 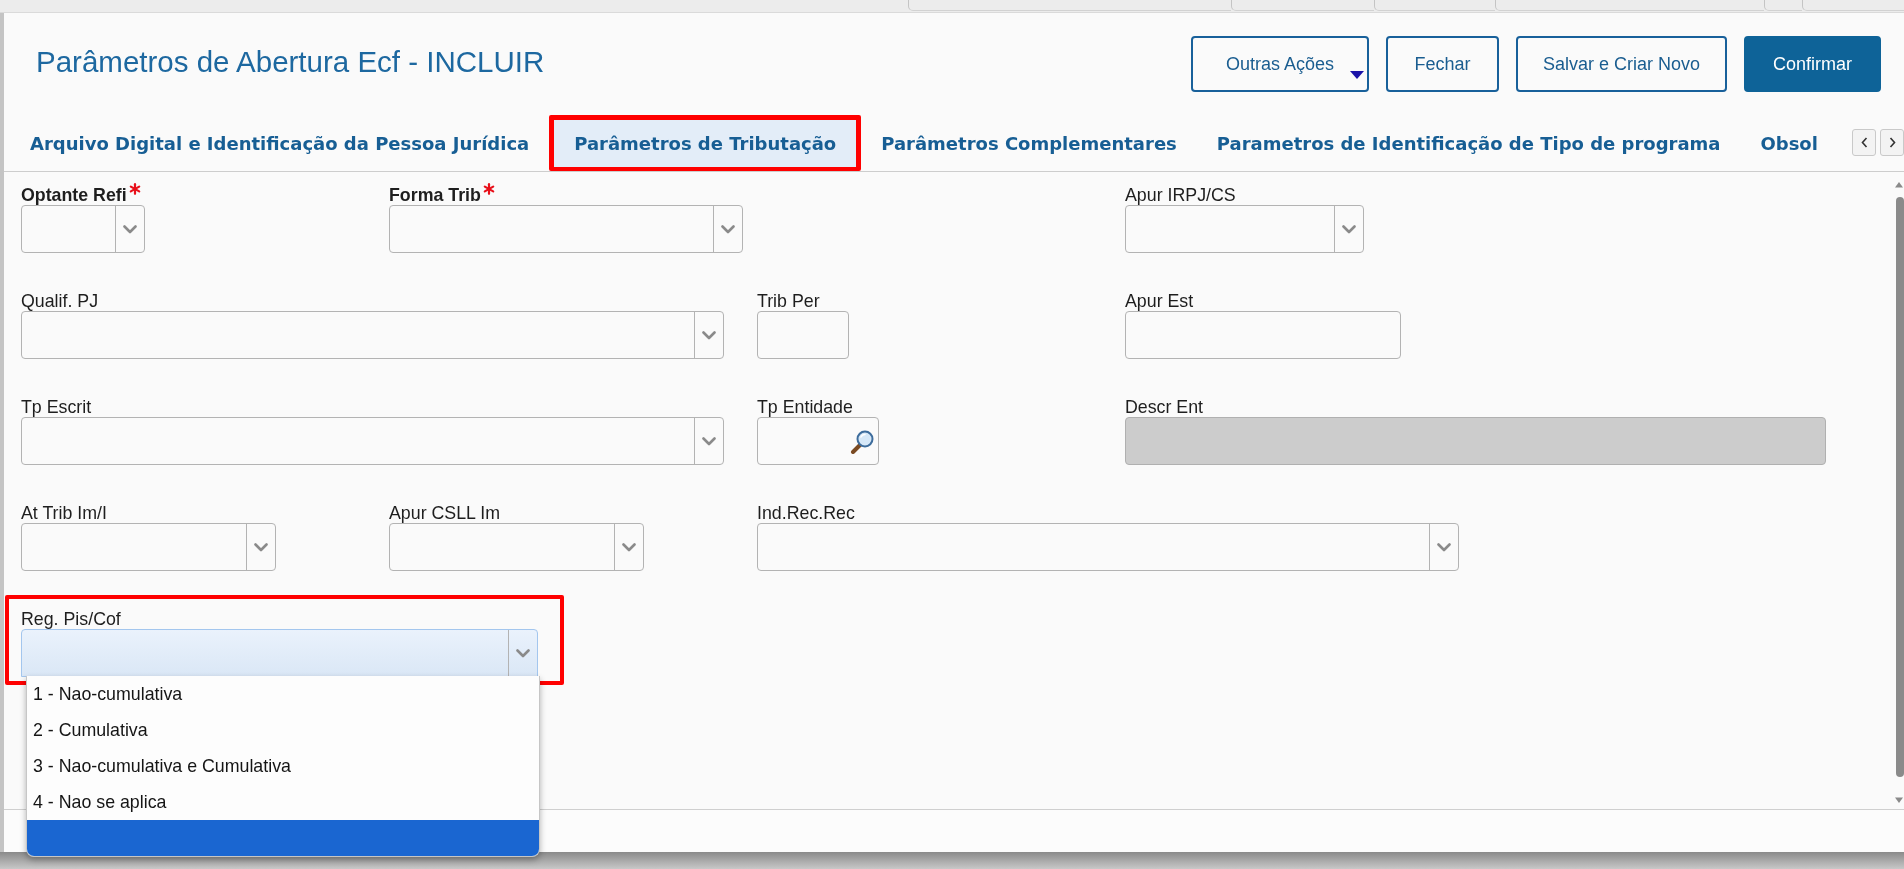 I want to click on field-label: At Trib Im/I, so click(x=64, y=513).